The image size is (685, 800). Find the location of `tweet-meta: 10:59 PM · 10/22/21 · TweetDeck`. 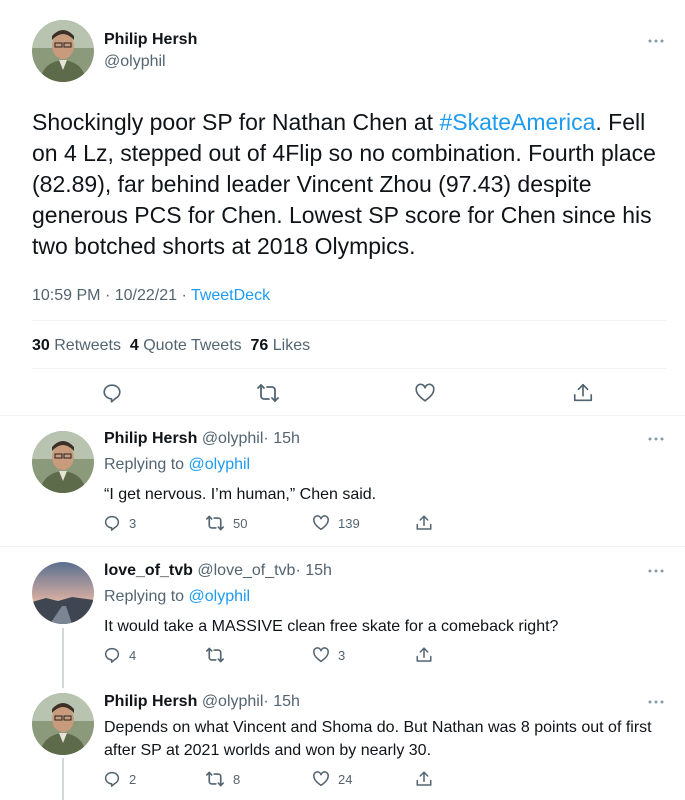

tweet-meta: 10:59 PM · 10/22/21 · TweetDeck is located at coordinates (151, 296).